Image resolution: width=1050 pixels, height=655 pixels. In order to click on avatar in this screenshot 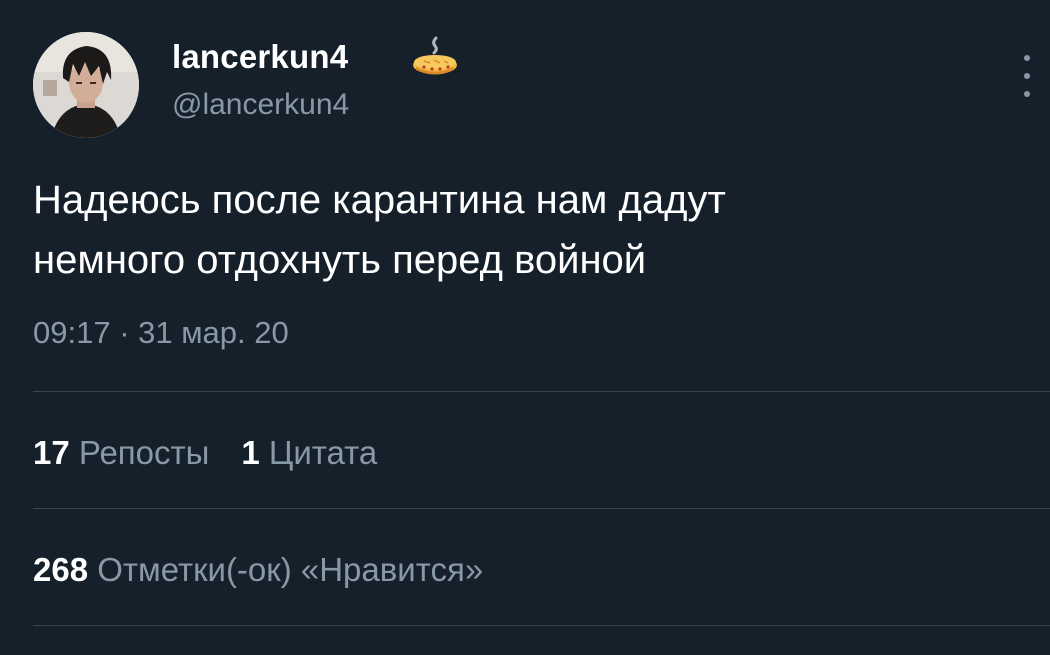, I will do `click(86, 85)`.